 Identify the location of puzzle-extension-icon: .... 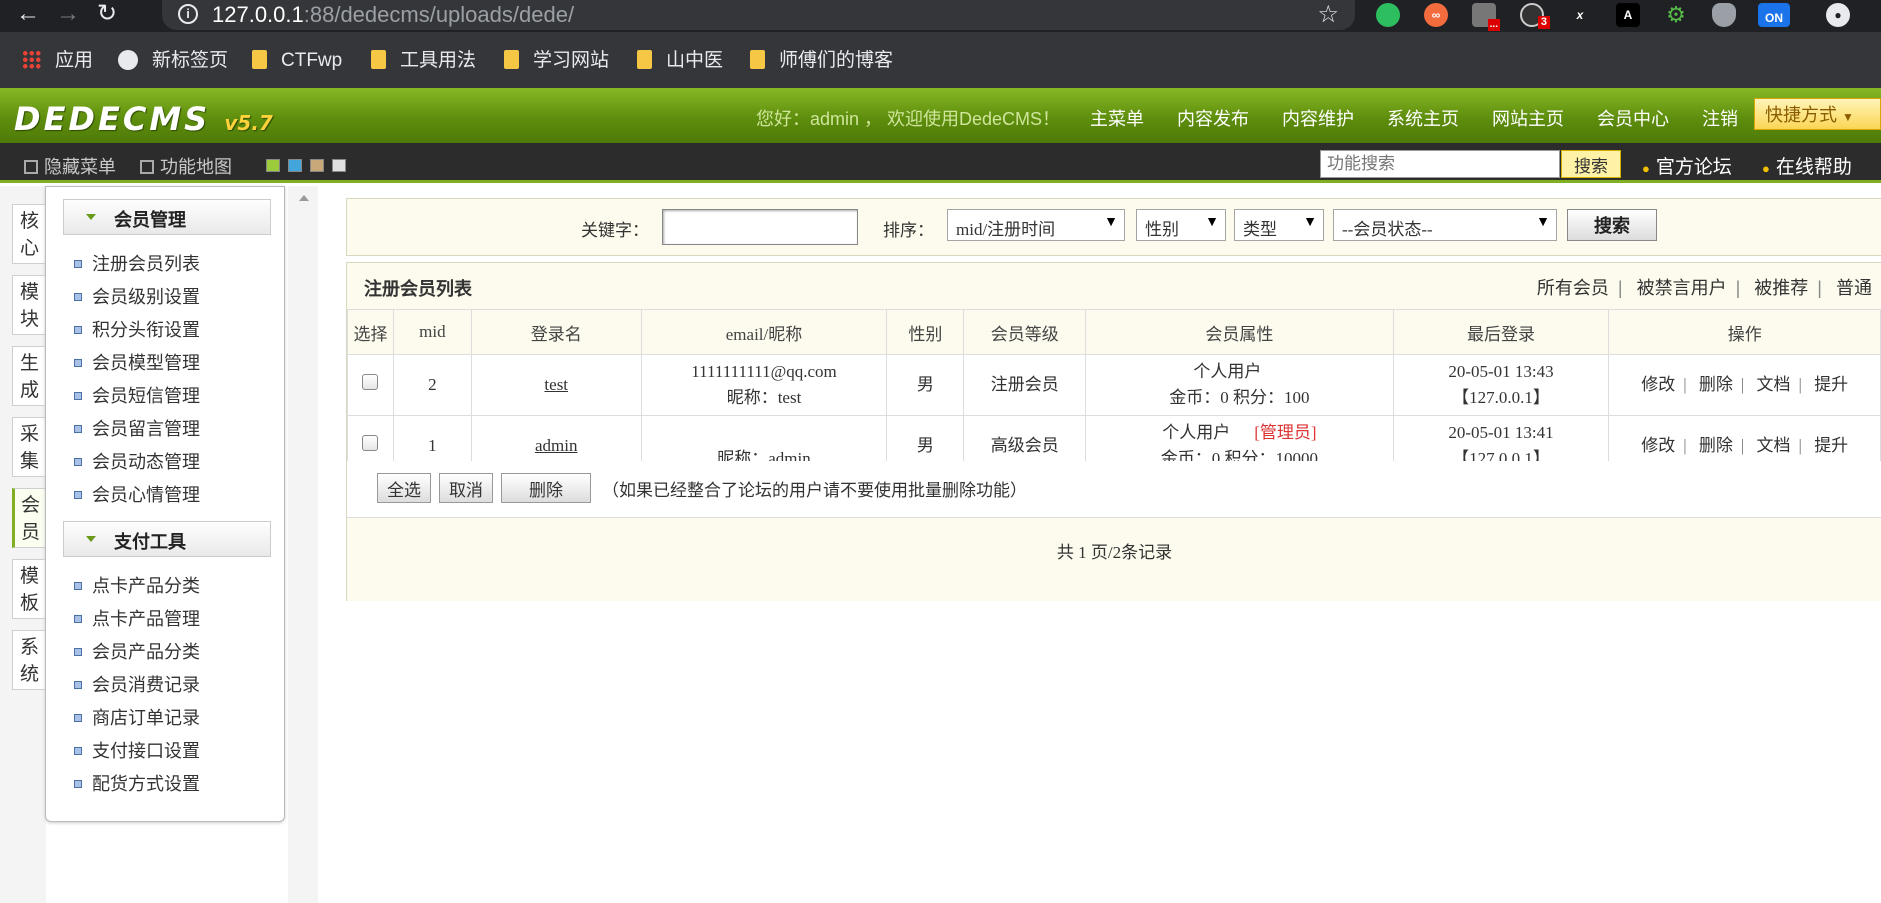
(1486, 17).